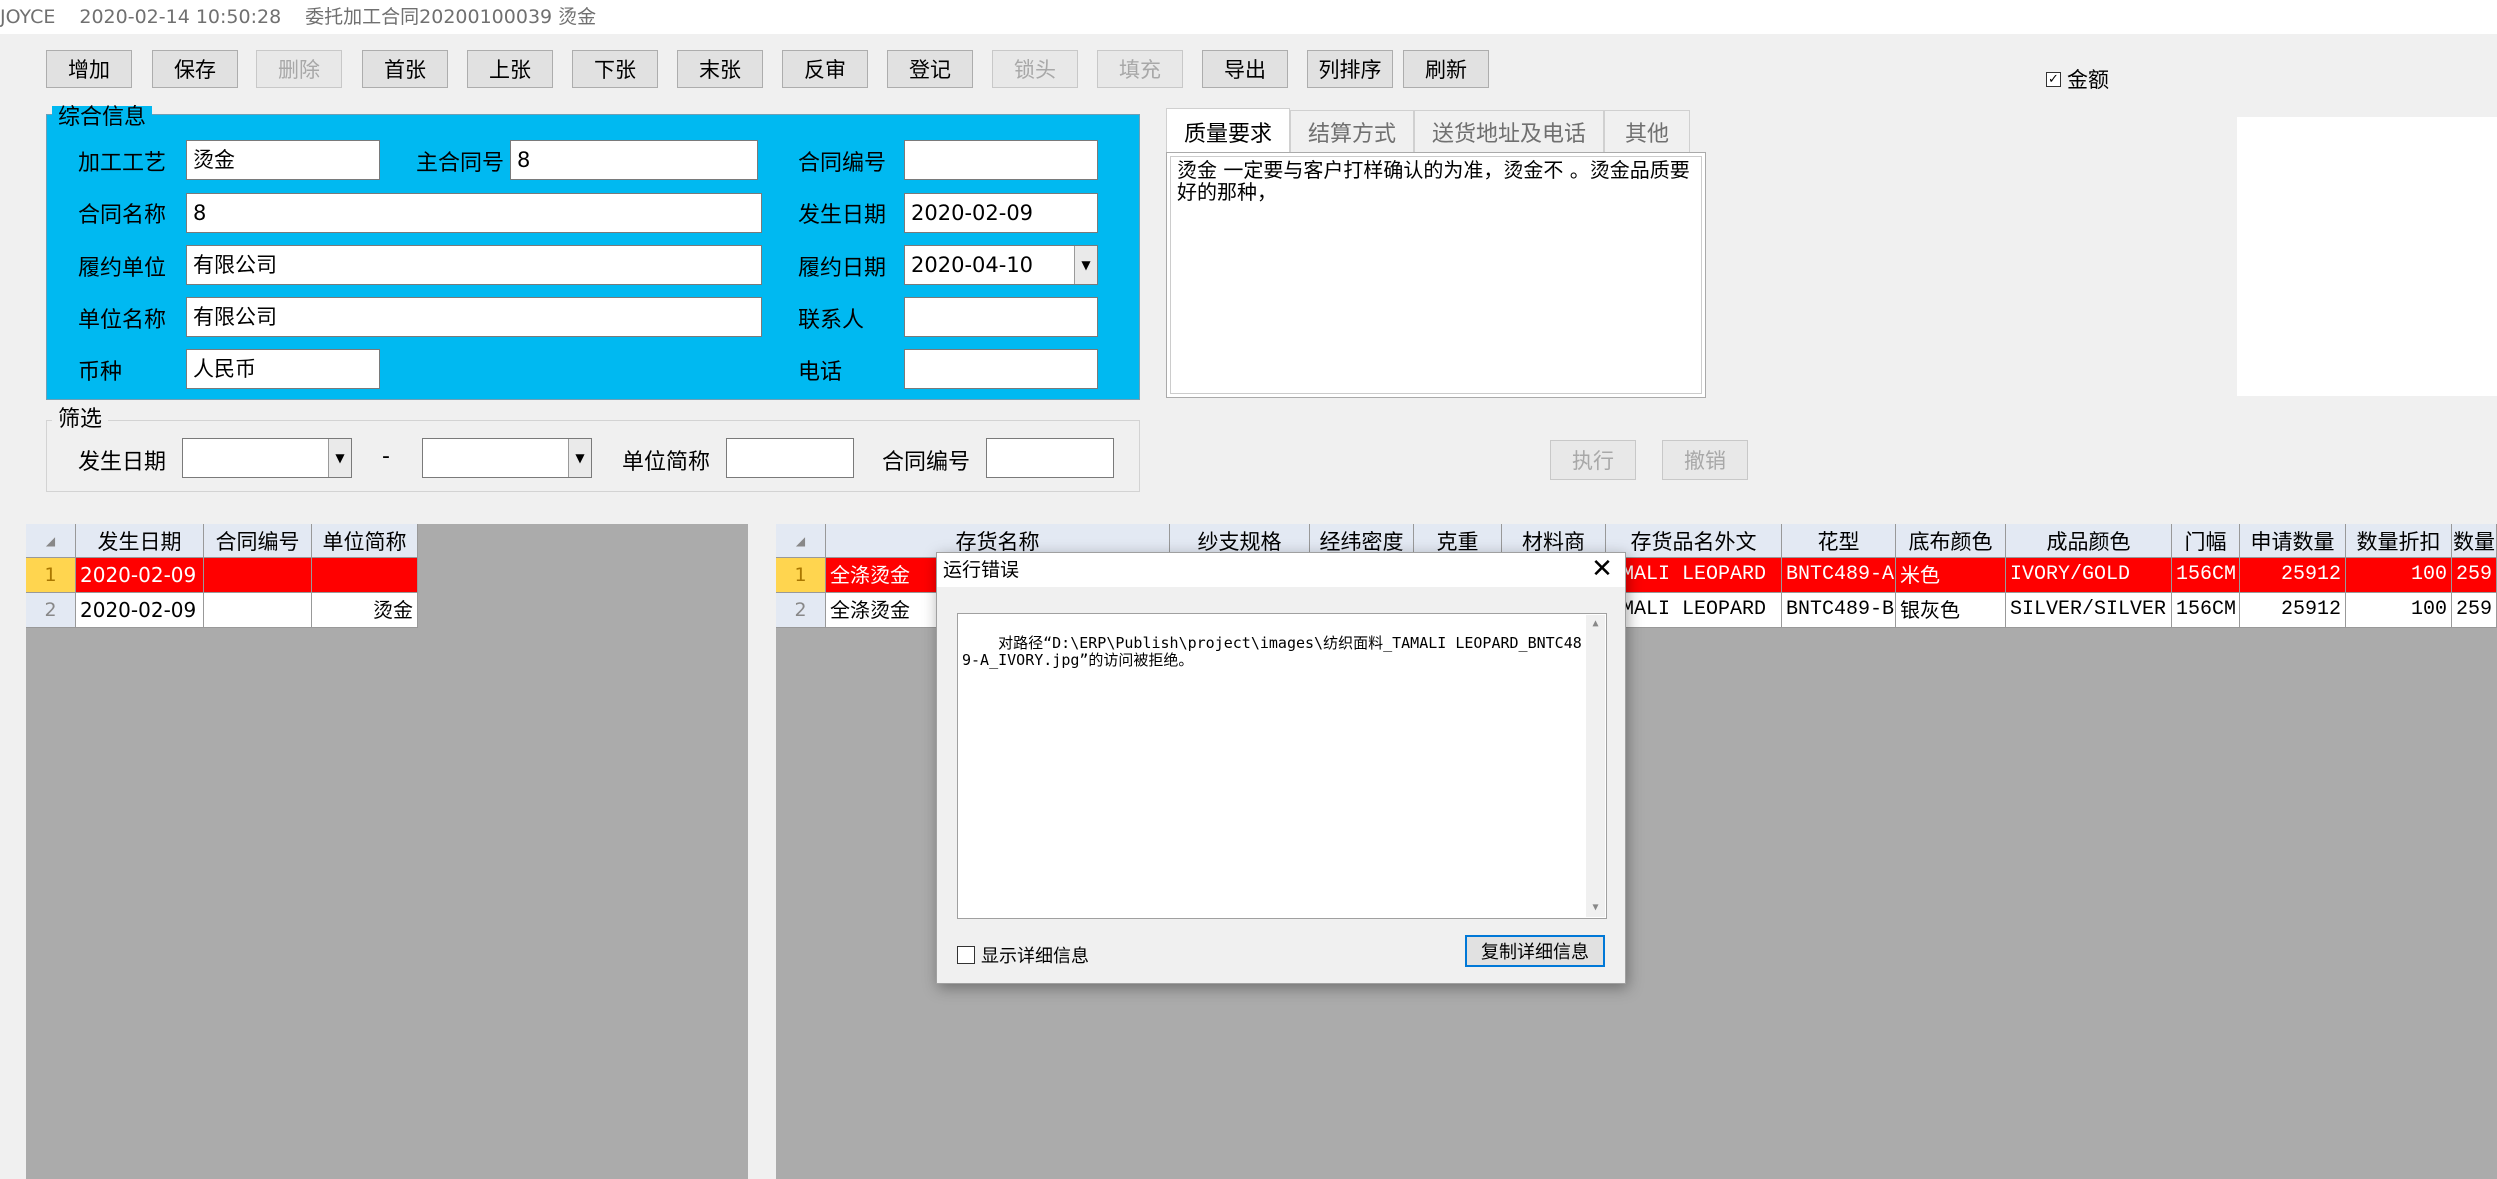  Describe the element at coordinates (1705, 460) in the screenshot. I see `cancel-button: 撤销` at that location.